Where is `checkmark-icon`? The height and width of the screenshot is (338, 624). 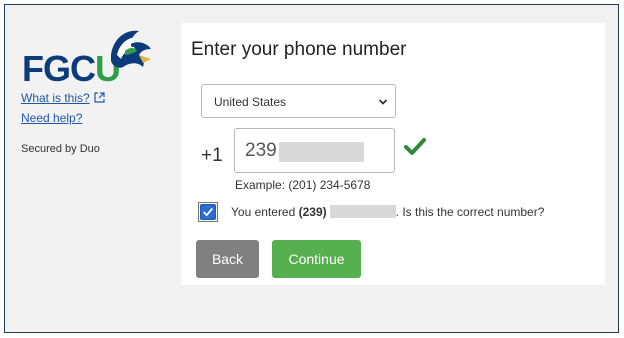 checkmark-icon is located at coordinates (415, 146).